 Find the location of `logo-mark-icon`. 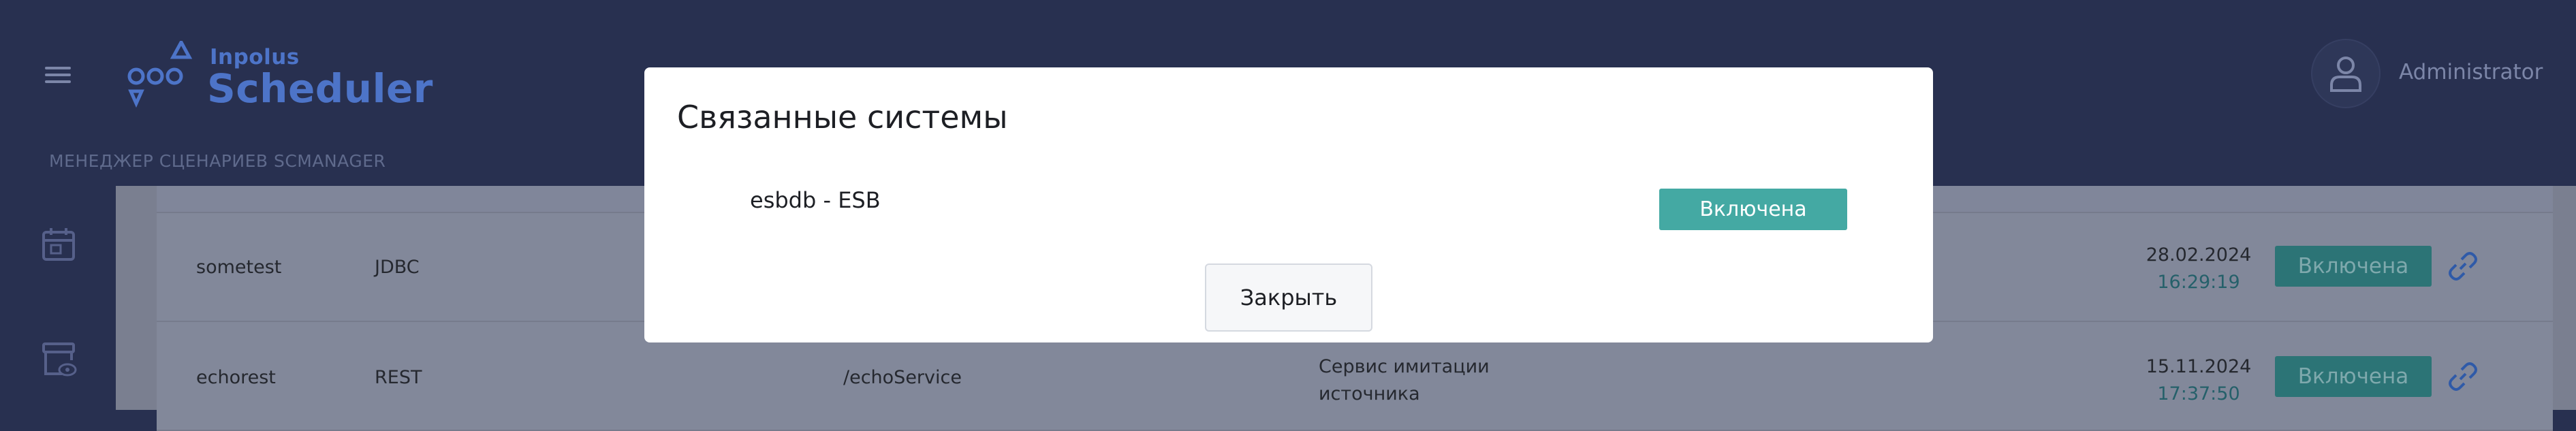

logo-mark-icon is located at coordinates (160, 73).